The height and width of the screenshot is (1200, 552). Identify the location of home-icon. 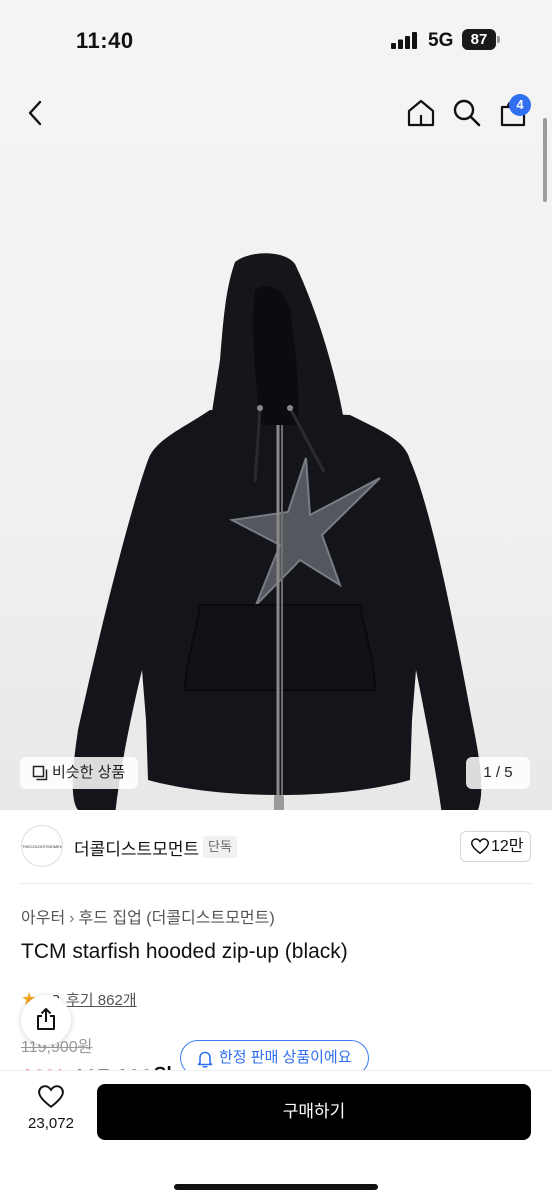
(421, 113).